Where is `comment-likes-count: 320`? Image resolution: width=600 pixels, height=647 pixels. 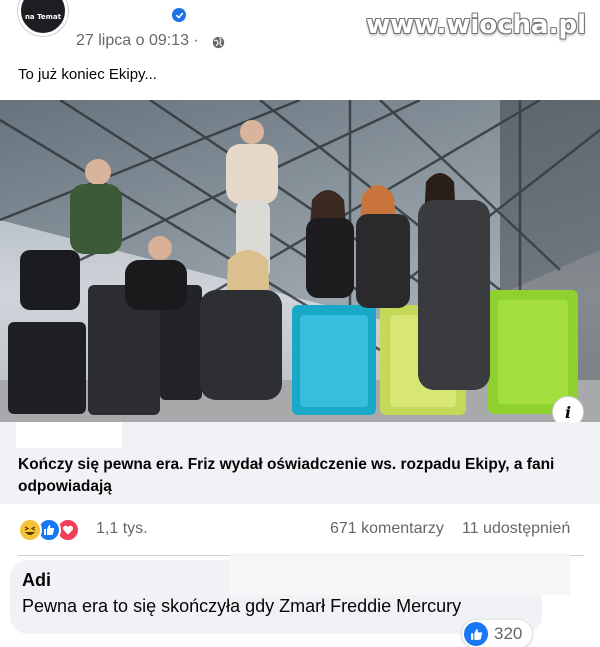 comment-likes-count: 320 is located at coordinates (508, 633).